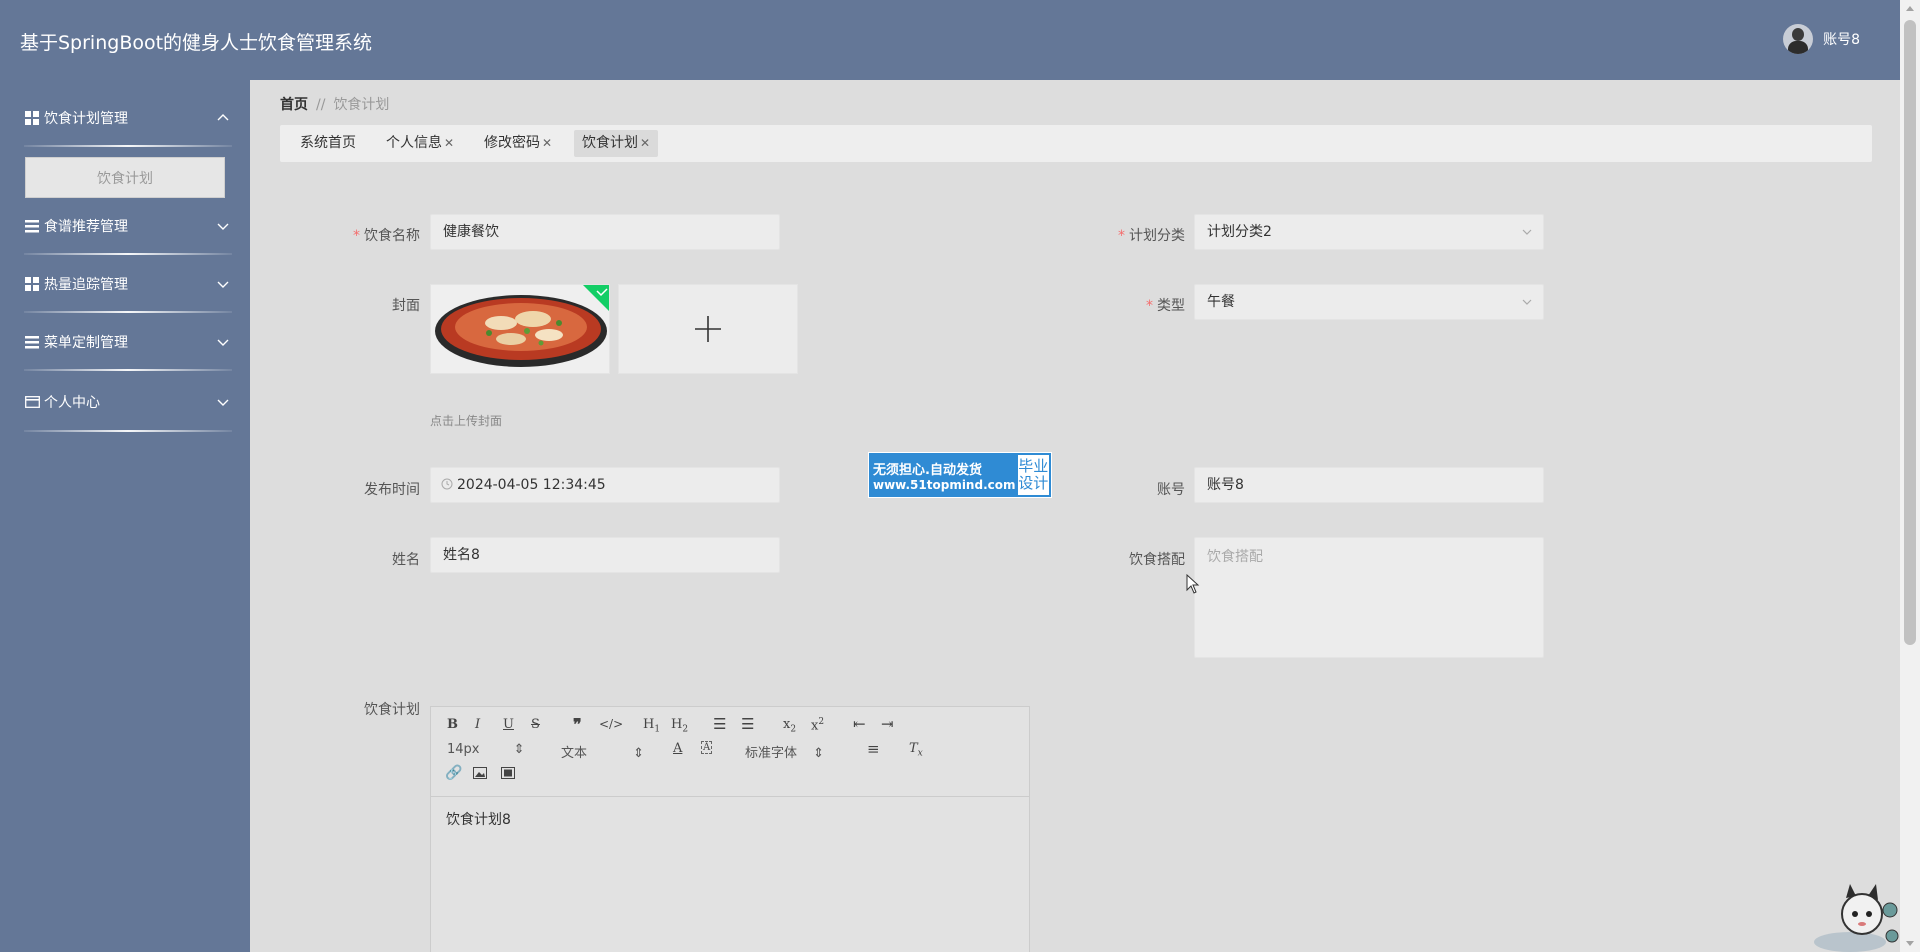  Describe the element at coordinates (651, 726) in the screenshot. I see `h1-button: H1` at that location.